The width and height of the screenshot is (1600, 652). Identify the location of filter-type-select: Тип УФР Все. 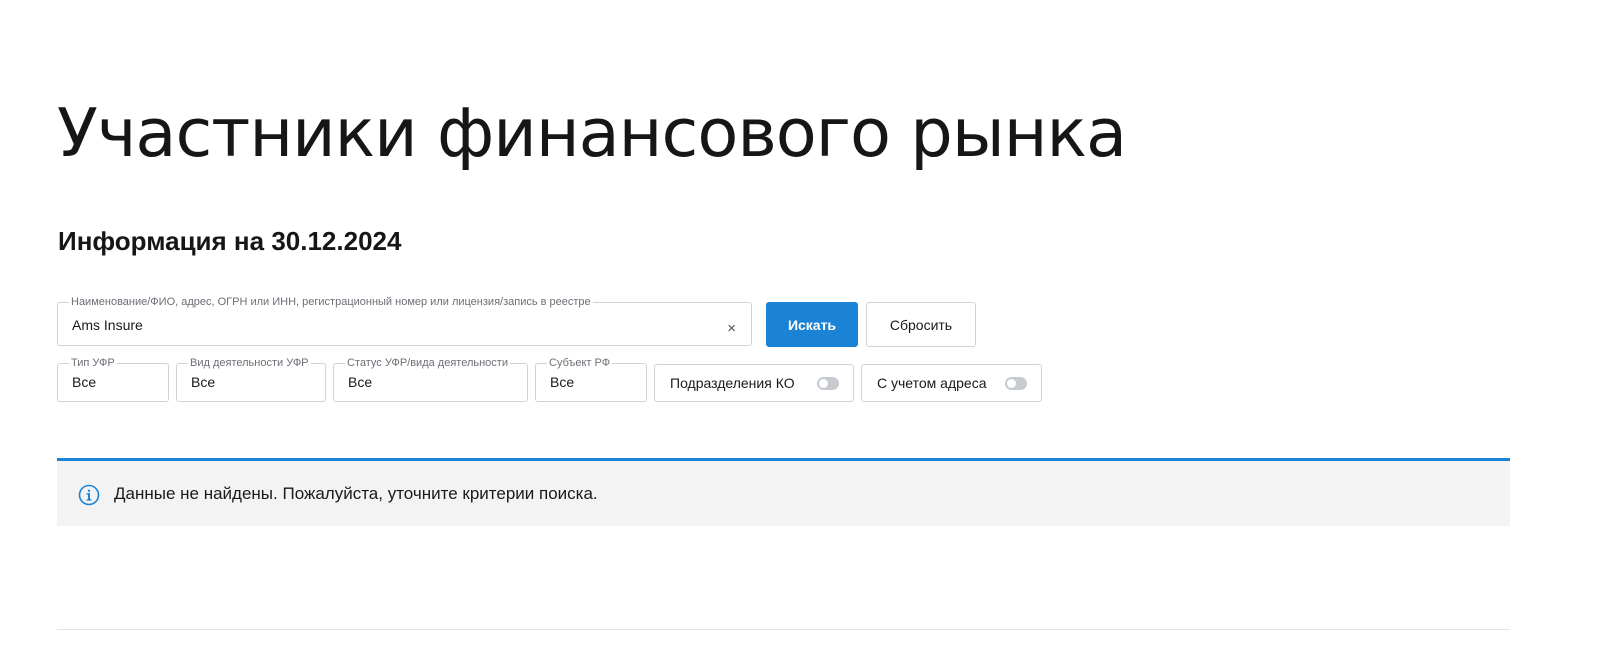
(113, 380).